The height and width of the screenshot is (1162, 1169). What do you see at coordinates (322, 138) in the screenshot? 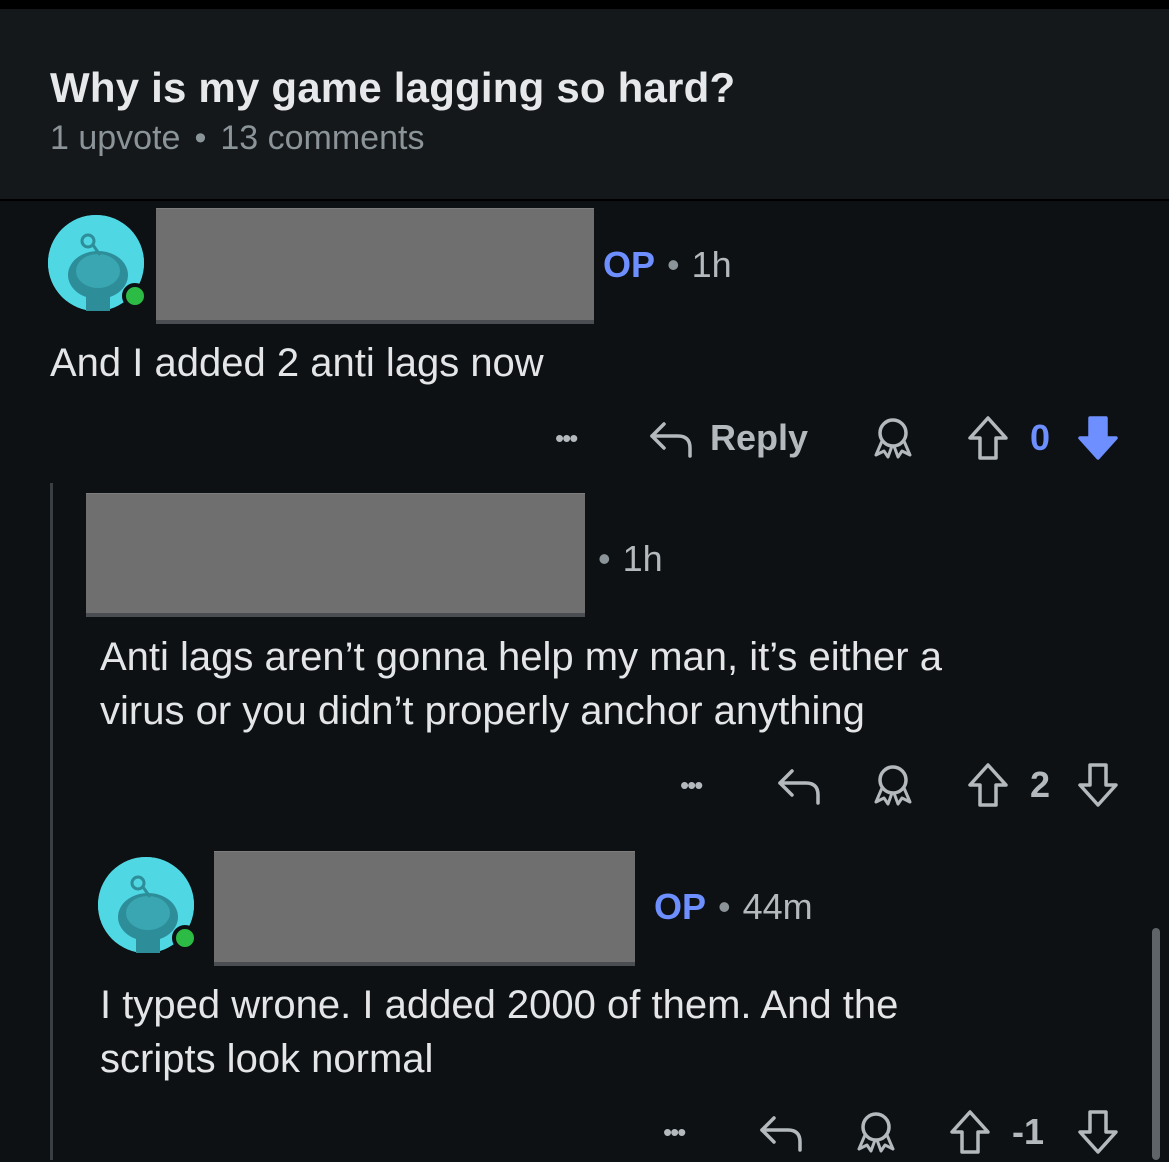
I see `comment-count: 13 comments` at bounding box center [322, 138].